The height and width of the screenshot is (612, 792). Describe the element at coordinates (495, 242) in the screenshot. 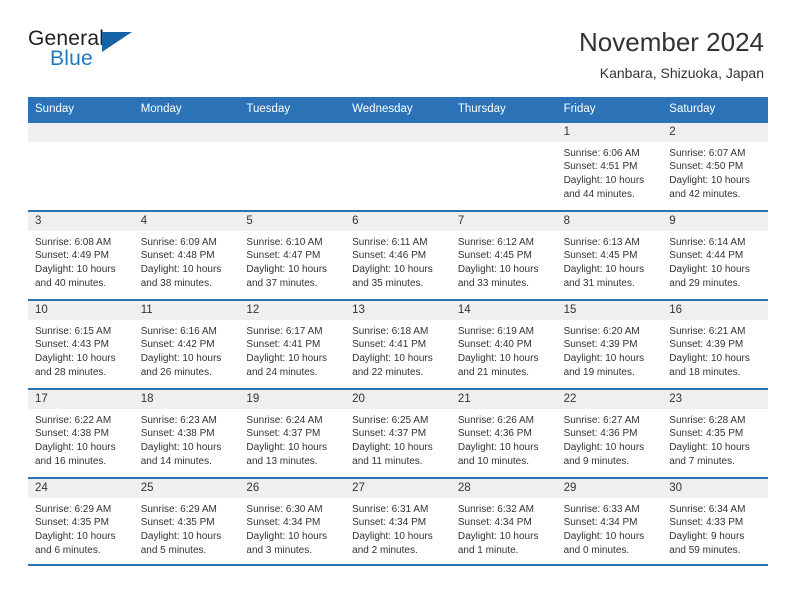

I see `sunrise-time: Sunrise: 6:12 AM` at that location.